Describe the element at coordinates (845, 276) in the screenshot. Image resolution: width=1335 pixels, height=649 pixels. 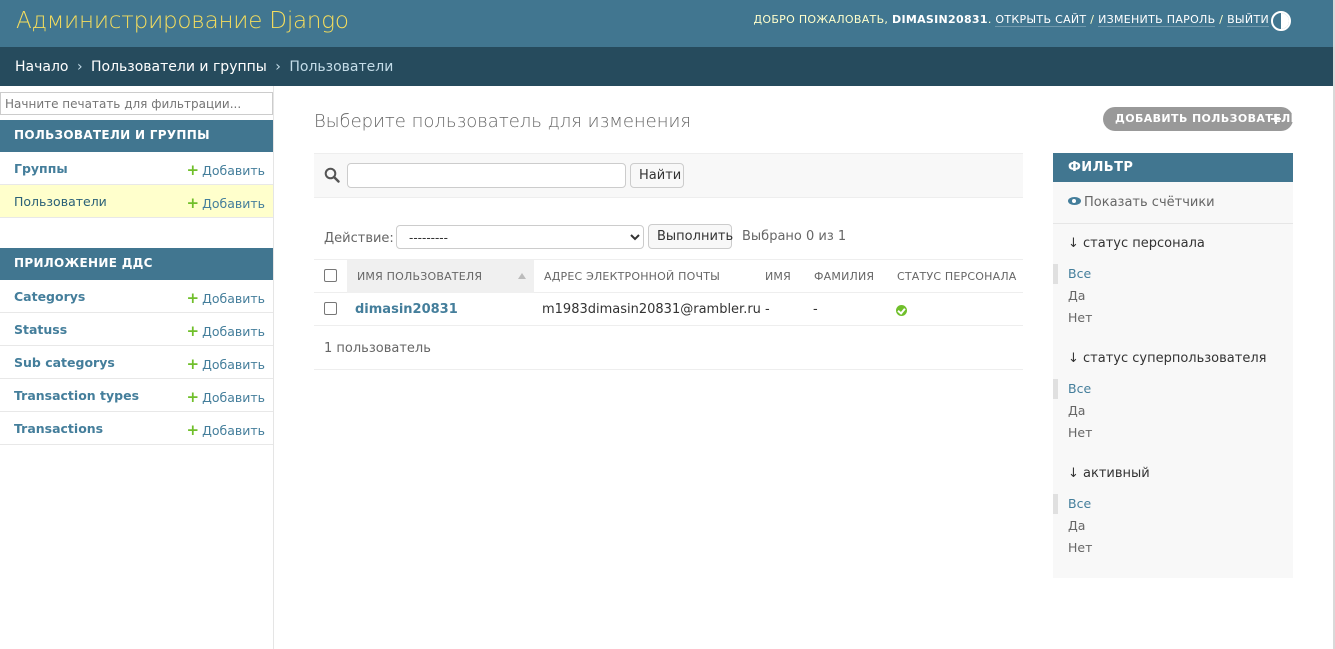
I see `column-header-last-name: Фамилия` at that location.